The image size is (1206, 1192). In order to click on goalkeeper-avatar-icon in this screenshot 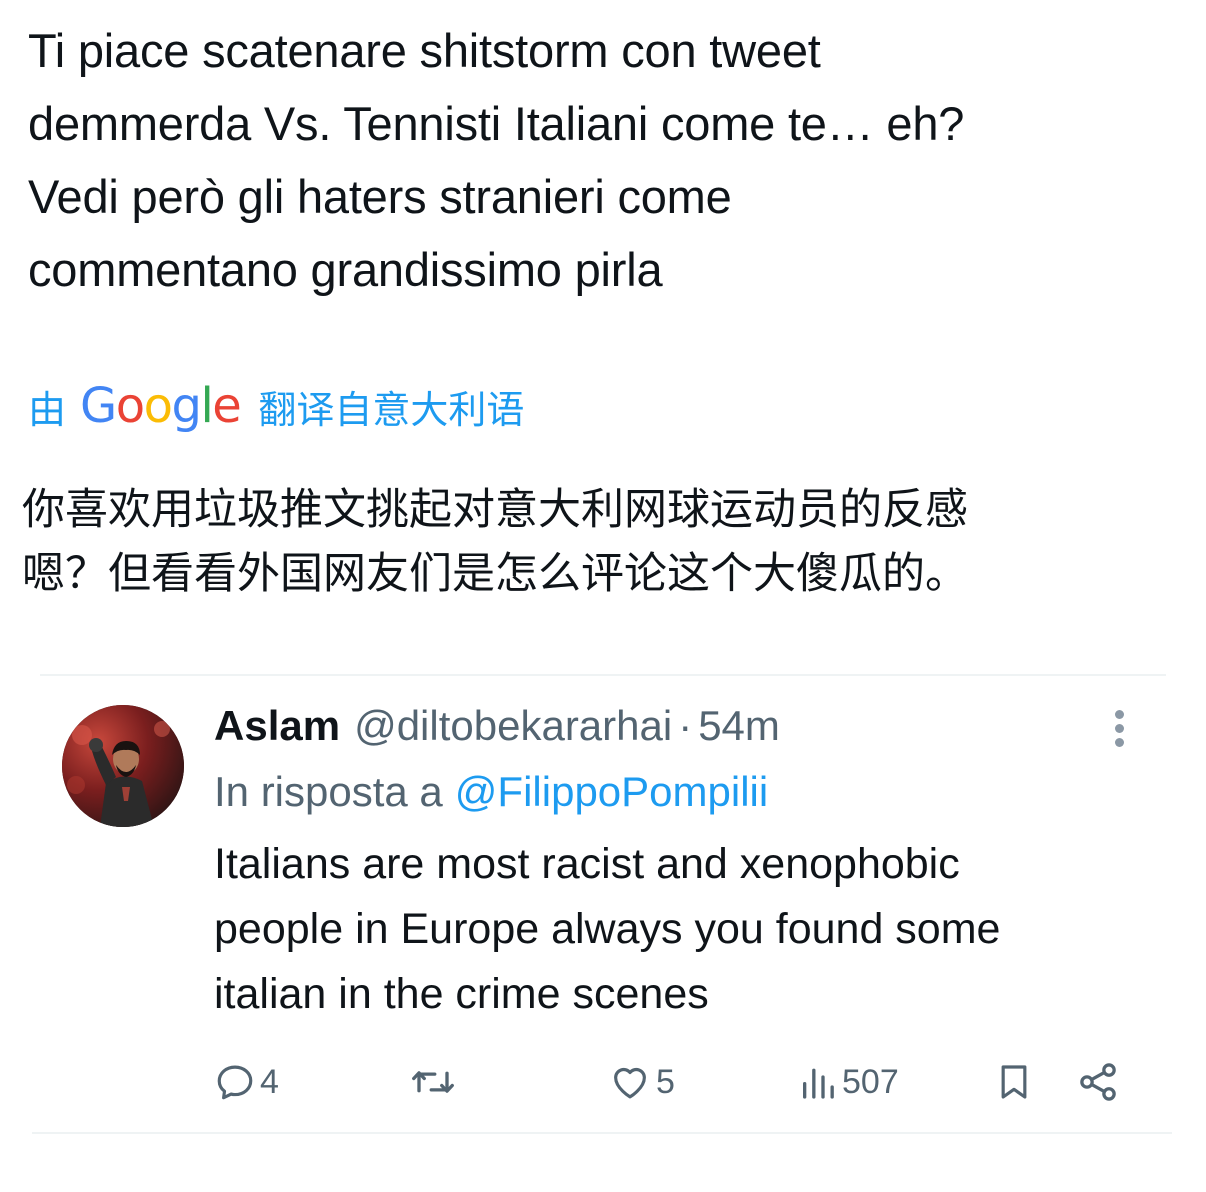, I will do `click(123, 766)`.